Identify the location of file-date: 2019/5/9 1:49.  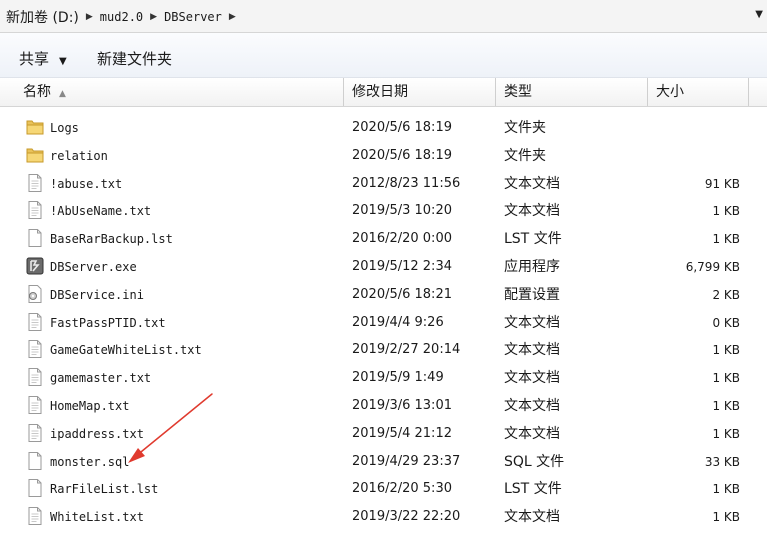
(398, 378).